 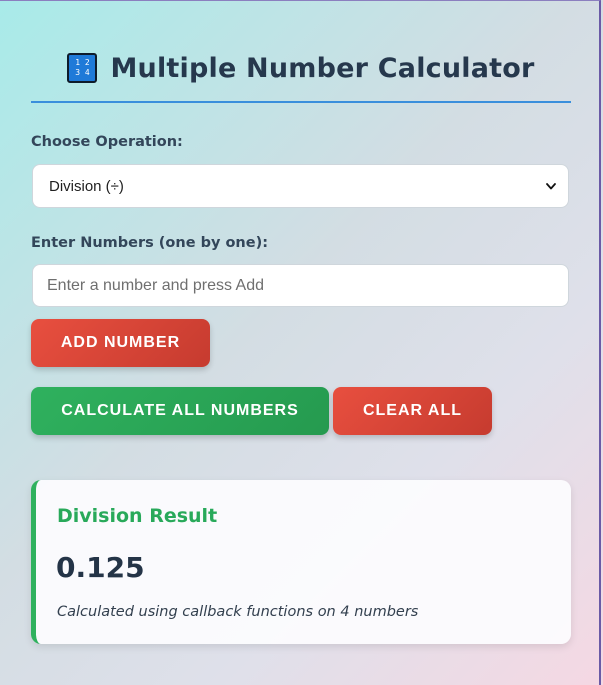 What do you see at coordinates (137, 516) in the screenshot?
I see `result-title: Division Result` at bounding box center [137, 516].